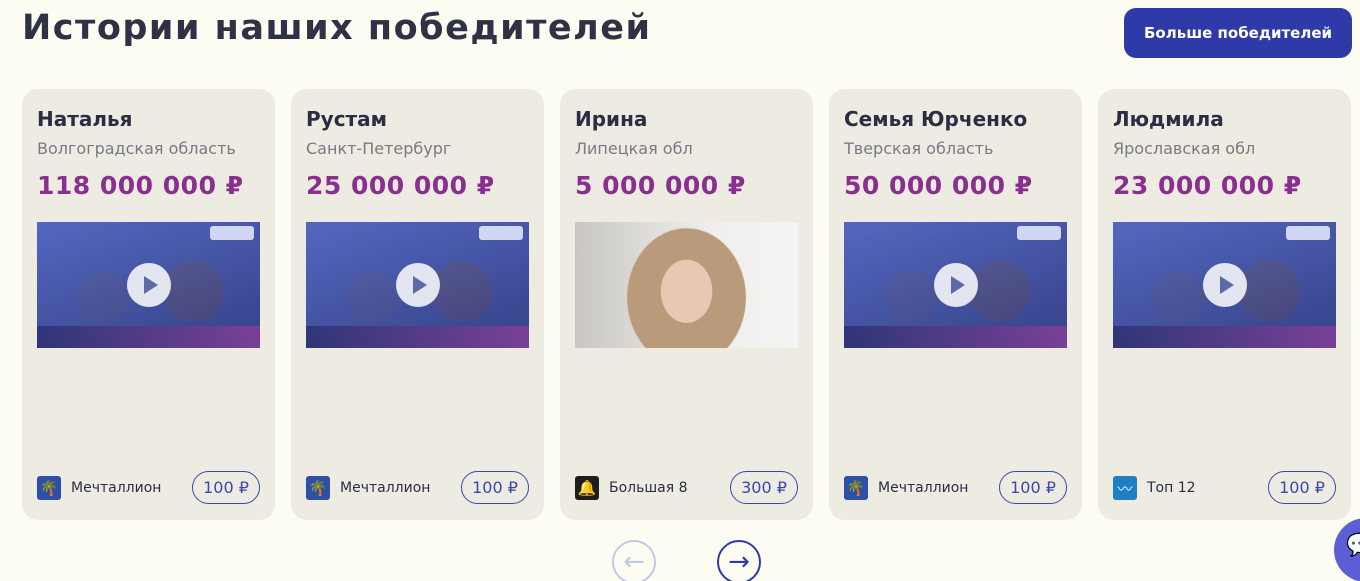 The height and width of the screenshot is (581, 1360). I want to click on ticket-price-button: 300 ₽, so click(764, 487).